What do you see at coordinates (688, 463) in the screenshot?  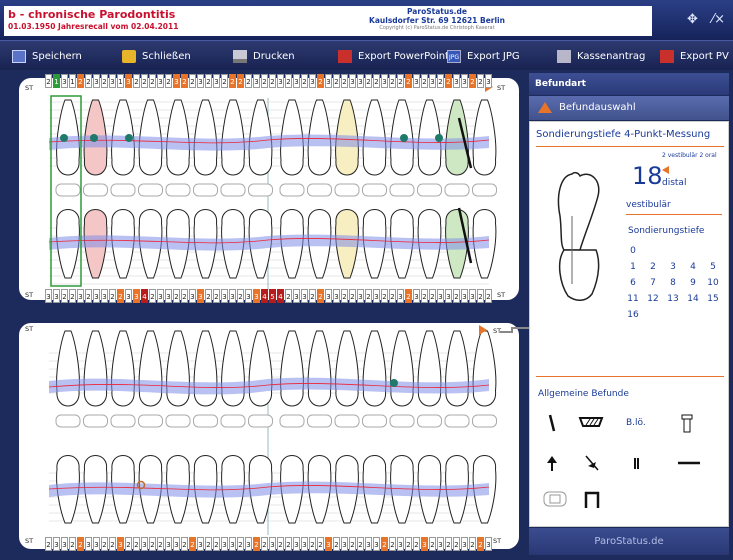 I see `horizontal-line-icon` at bounding box center [688, 463].